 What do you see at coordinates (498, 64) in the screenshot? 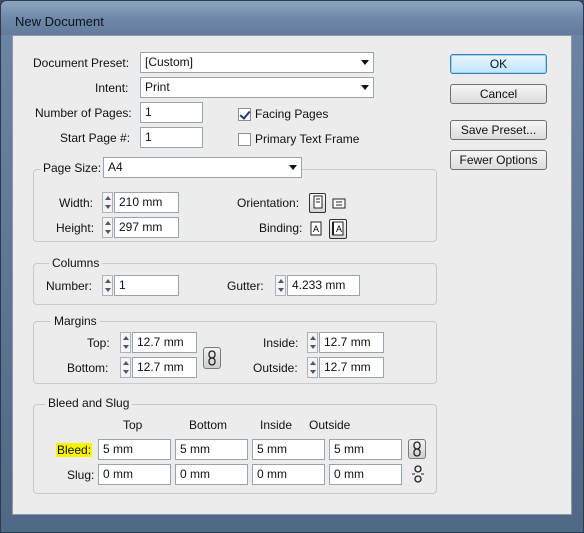
I see `ok-button: OK` at bounding box center [498, 64].